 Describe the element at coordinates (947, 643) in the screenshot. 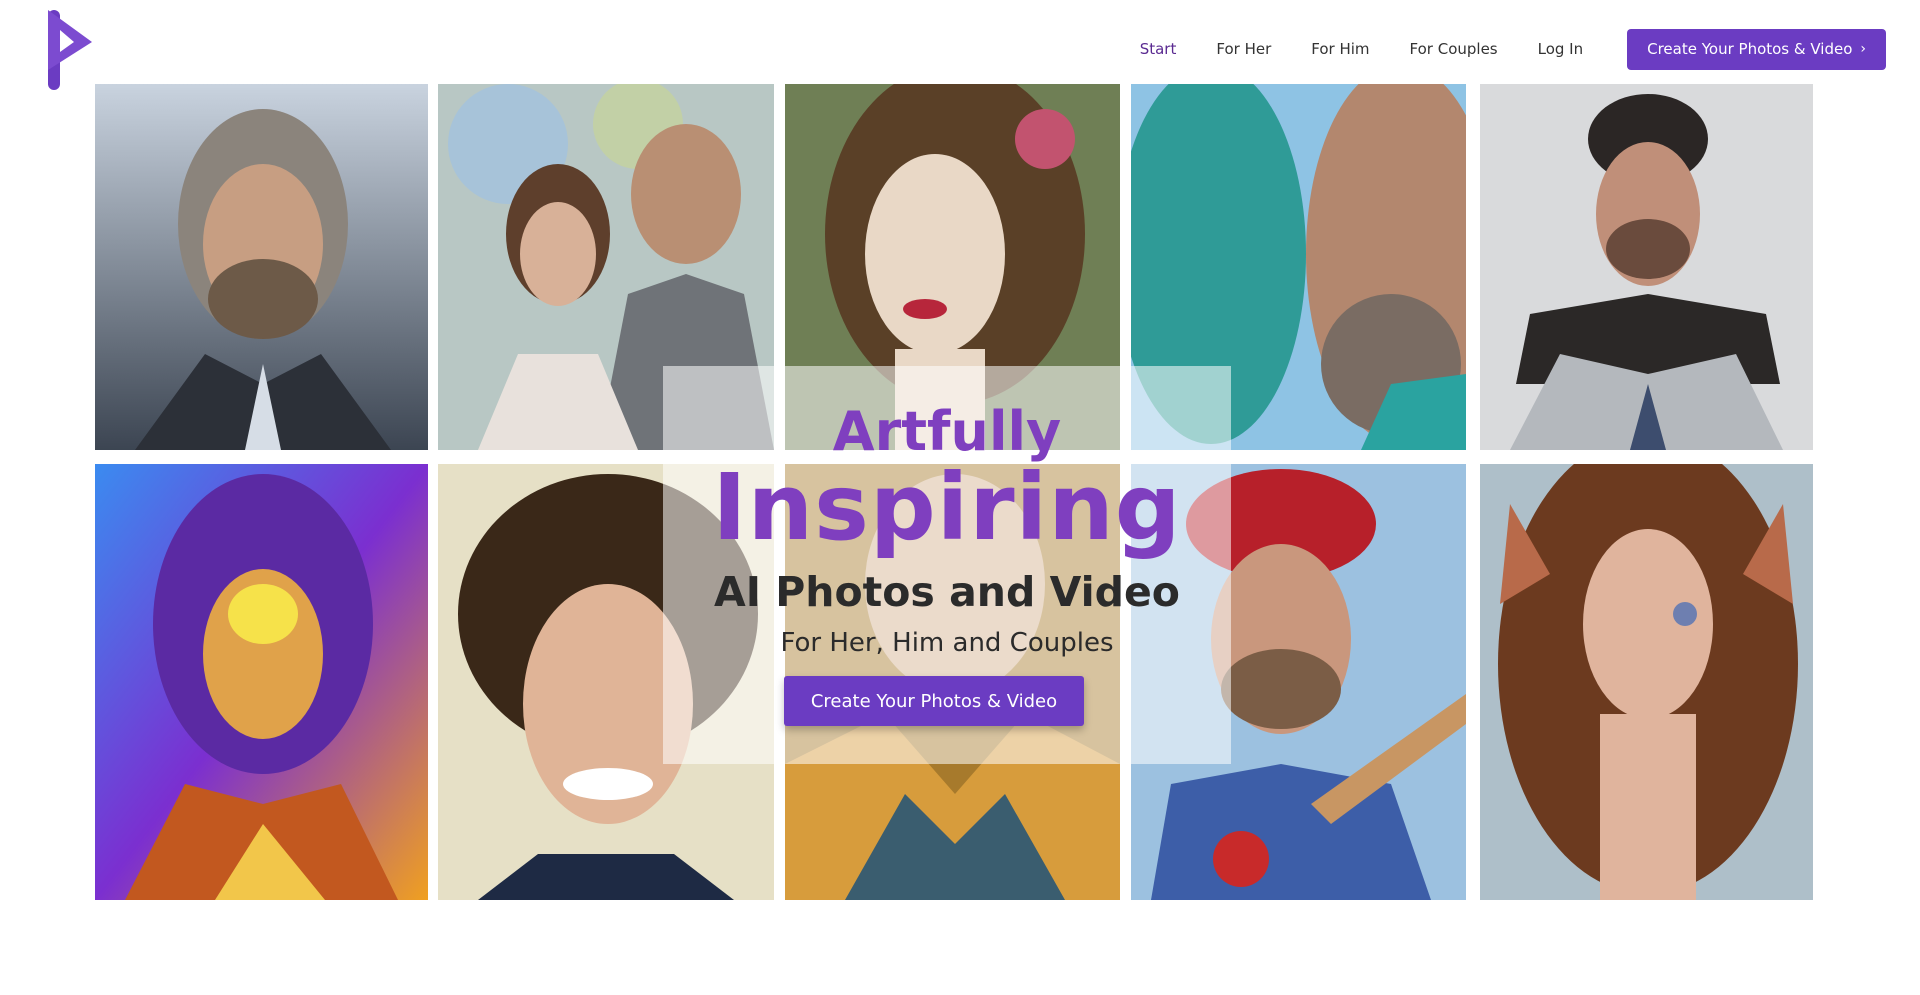

I see `hero-tagline: For Her, Him and Couples` at that location.